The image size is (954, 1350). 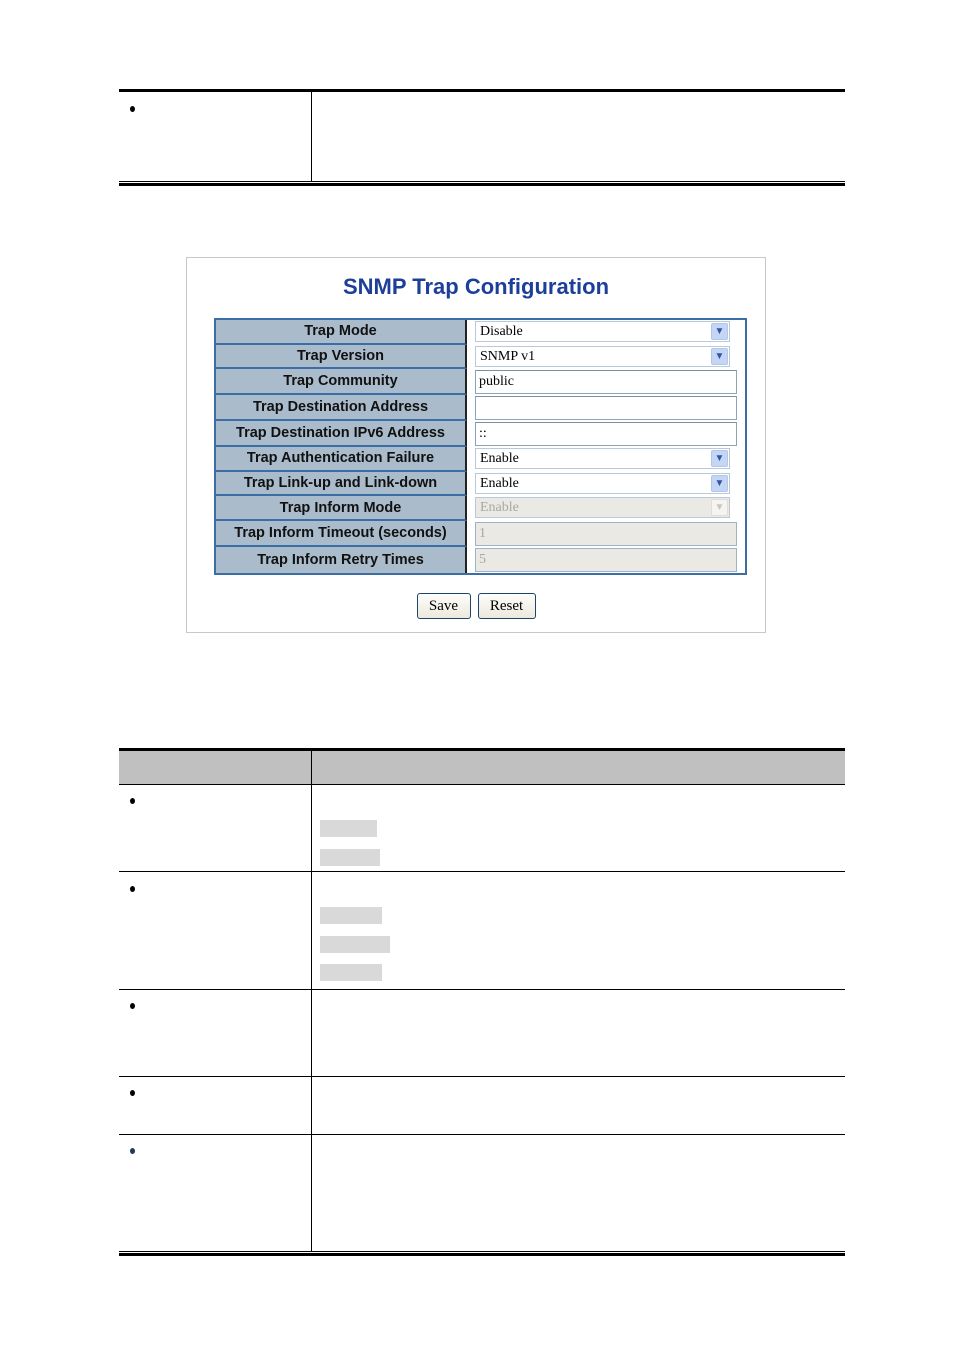 What do you see at coordinates (341, 533) in the screenshot?
I see `label-trap-inform-timeout: Trap Inform Timeout (seconds)` at bounding box center [341, 533].